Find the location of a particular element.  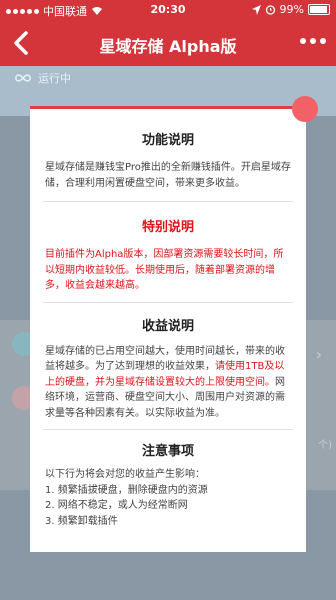

battery-percent: 99% is located at coordinates (291, 9).